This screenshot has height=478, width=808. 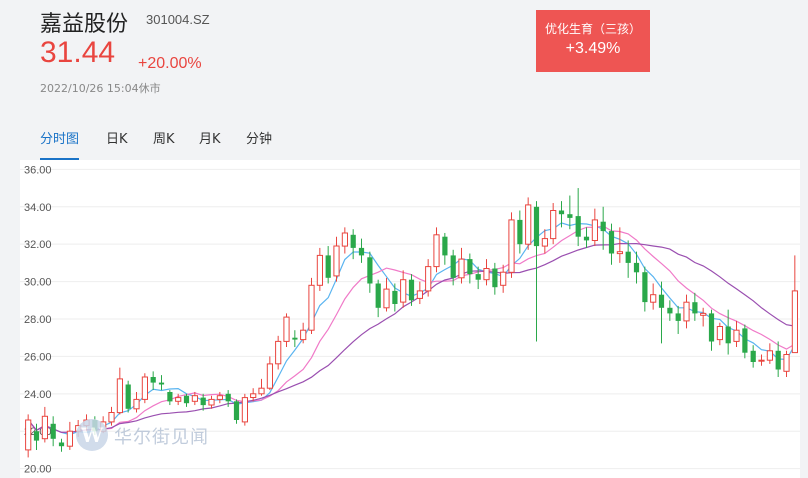 I want to click on stock-code: 301004.SZ, so click(x=178, y=19).